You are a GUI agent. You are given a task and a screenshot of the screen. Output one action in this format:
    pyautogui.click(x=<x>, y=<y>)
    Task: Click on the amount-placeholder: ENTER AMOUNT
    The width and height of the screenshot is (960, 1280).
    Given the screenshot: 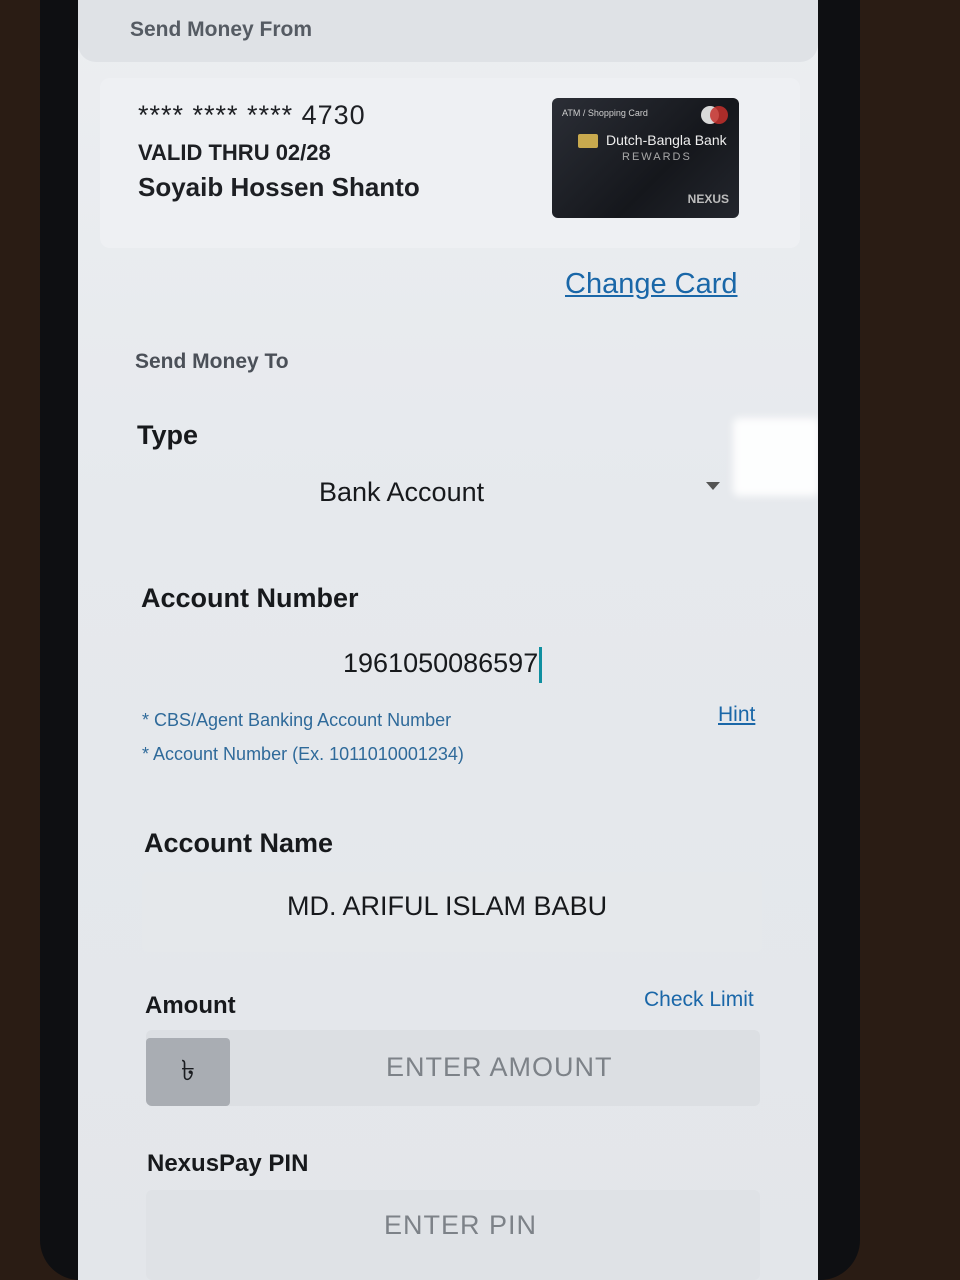 What is the action you would take?
    pyautogui.click(x=499, y=1067)
    